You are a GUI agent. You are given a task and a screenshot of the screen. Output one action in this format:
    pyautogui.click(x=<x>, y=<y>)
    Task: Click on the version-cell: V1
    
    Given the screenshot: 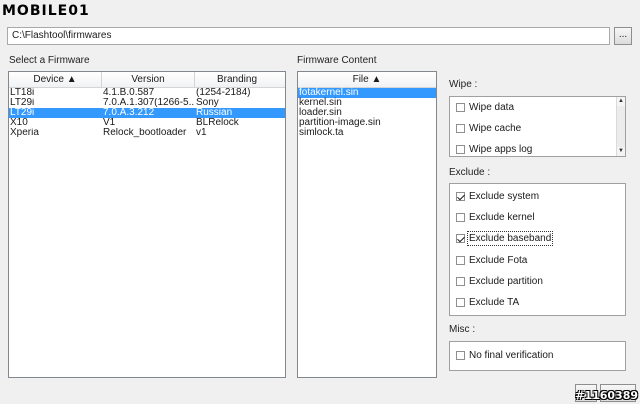 What is the action you would take?
    pyautogui.click(x=109, y=123)
    